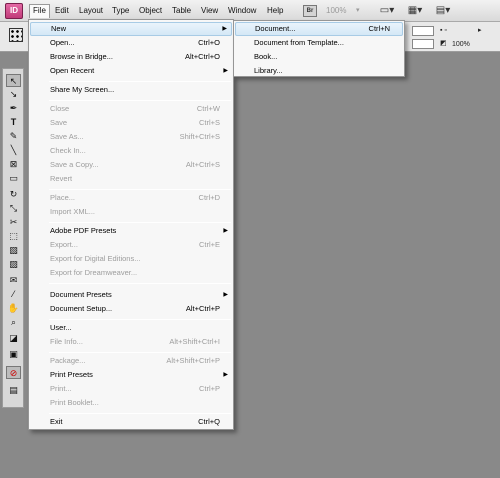 This screenshot has height=478, width=500. Describe the element at coordinates (13, 280) in the screenshot. I see `note-tool-icon: ✉` at that location.